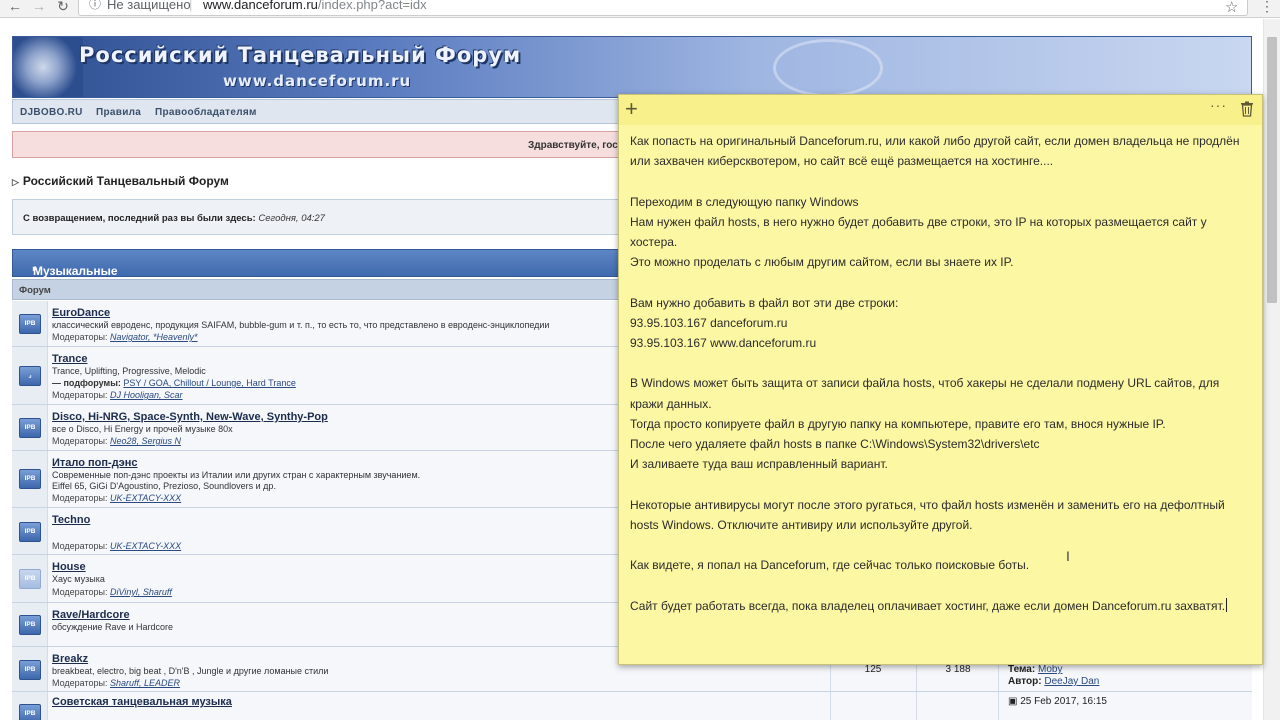 The image size is (1280, 720). Describe the element at coordinates (78, 579) in the screenshot. I see `forum-description: Хаус музыка` at that location.